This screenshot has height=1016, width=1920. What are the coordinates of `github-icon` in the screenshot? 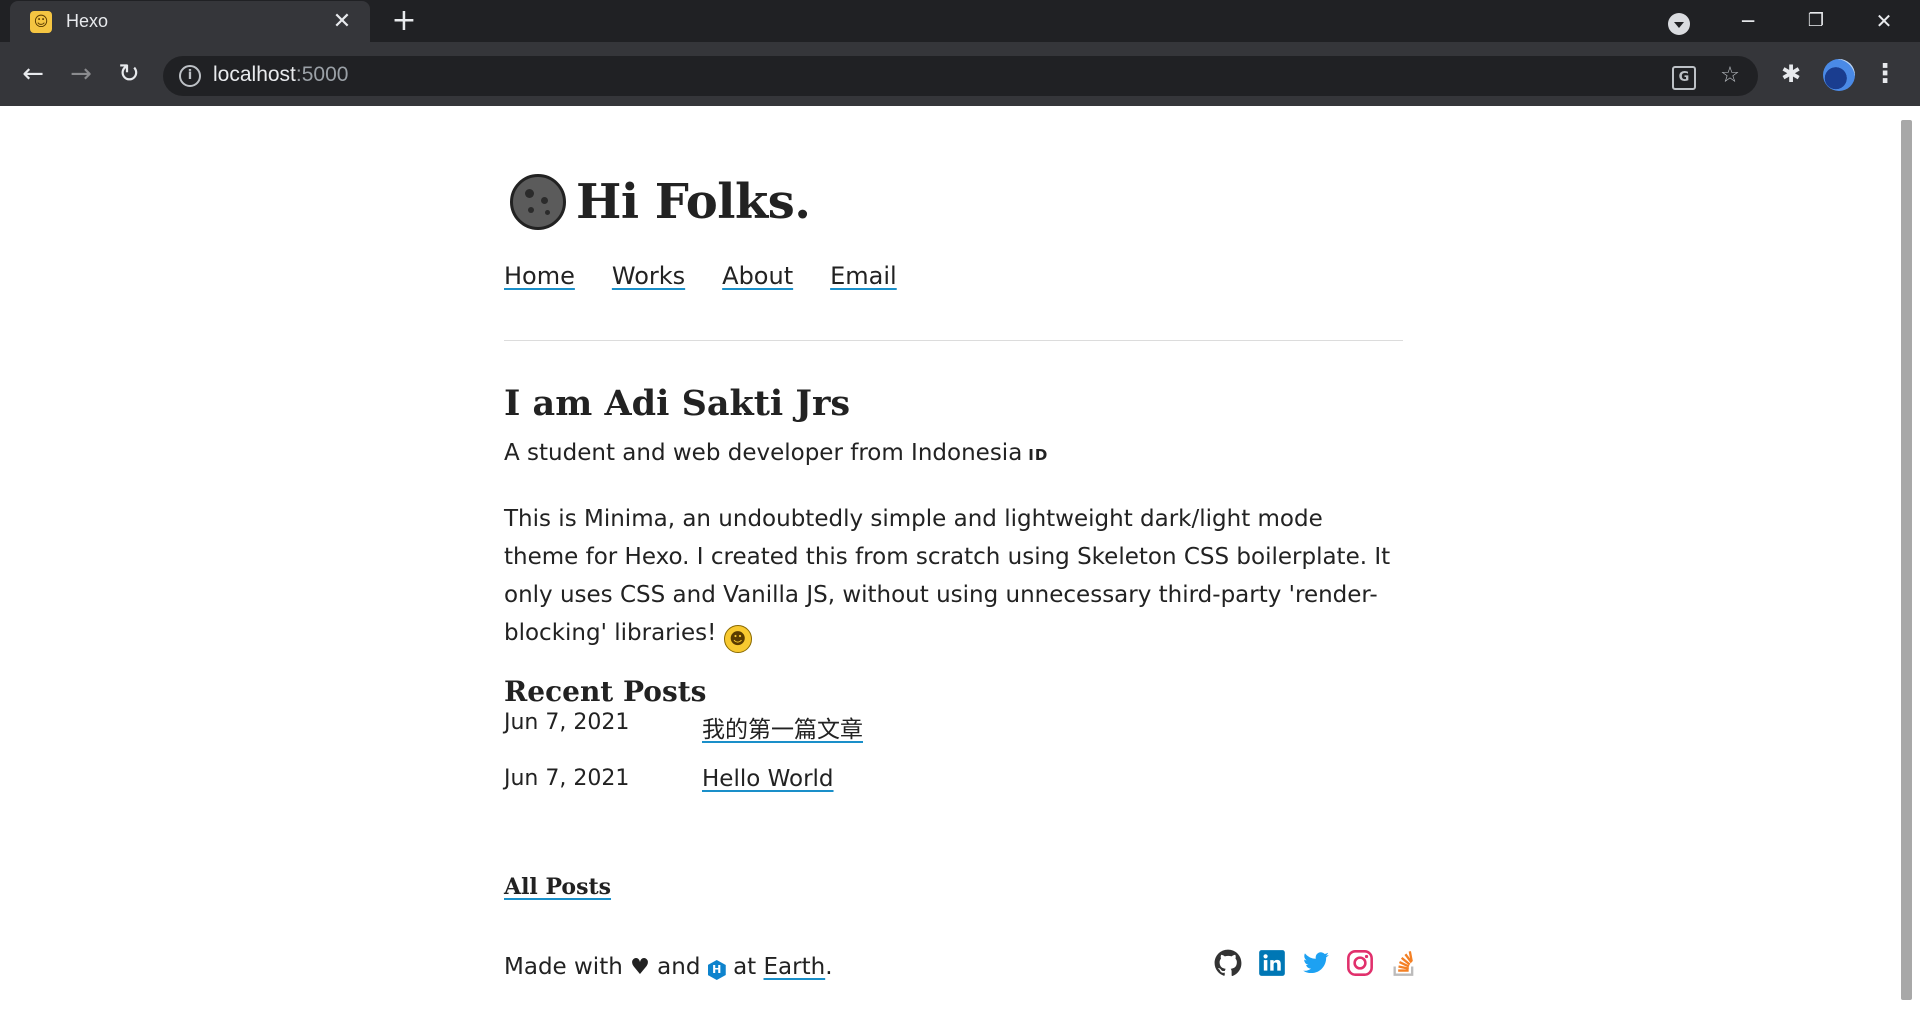 It's located at (1228, 963).